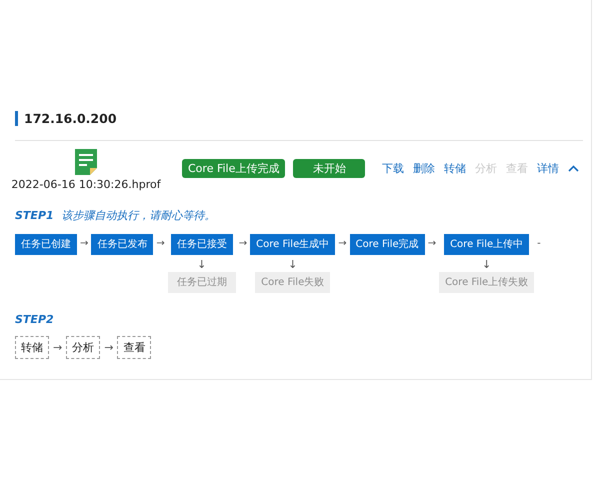  Describe the element at coordinates (486, 282) in the screenshot. I see `failed-step-box: Core File上传失败` at that location.